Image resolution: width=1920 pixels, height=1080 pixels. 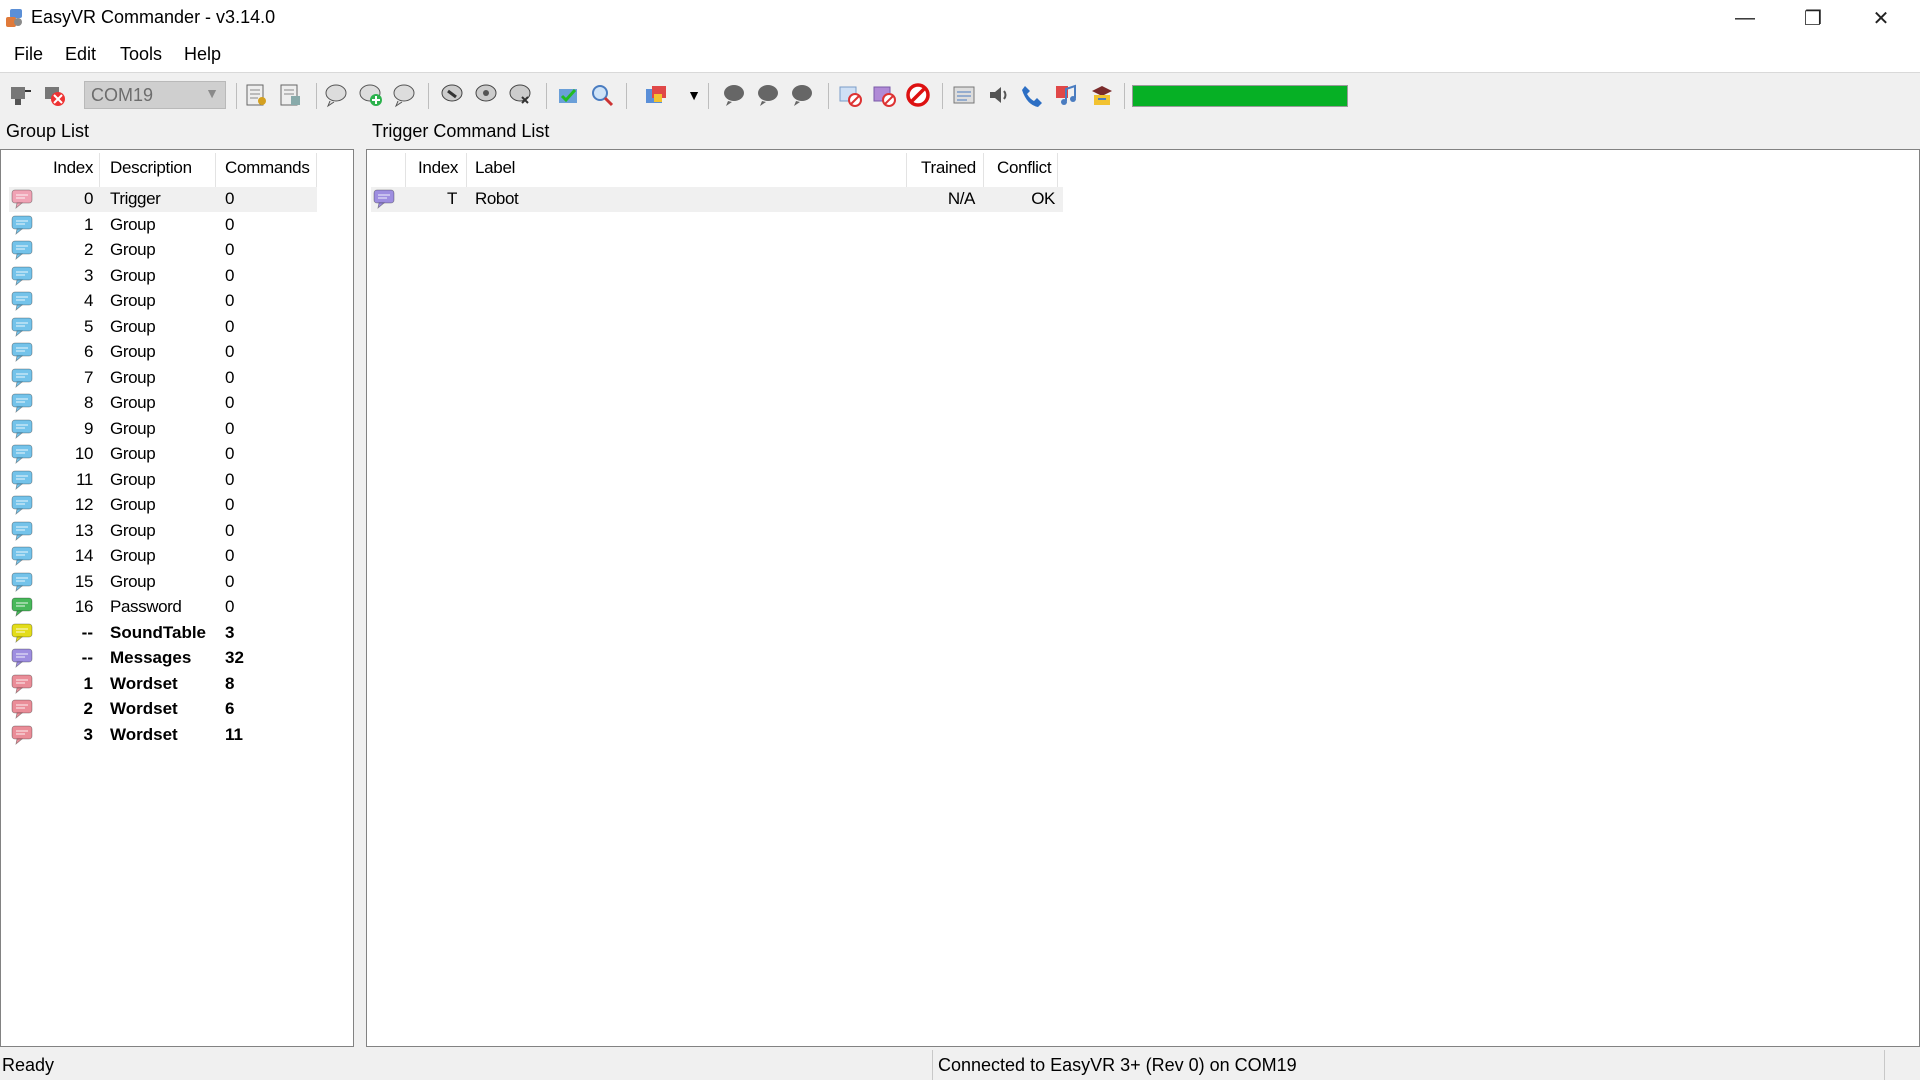 I want to click on group-row: 10 Group 0, so click(x=163, y=454).